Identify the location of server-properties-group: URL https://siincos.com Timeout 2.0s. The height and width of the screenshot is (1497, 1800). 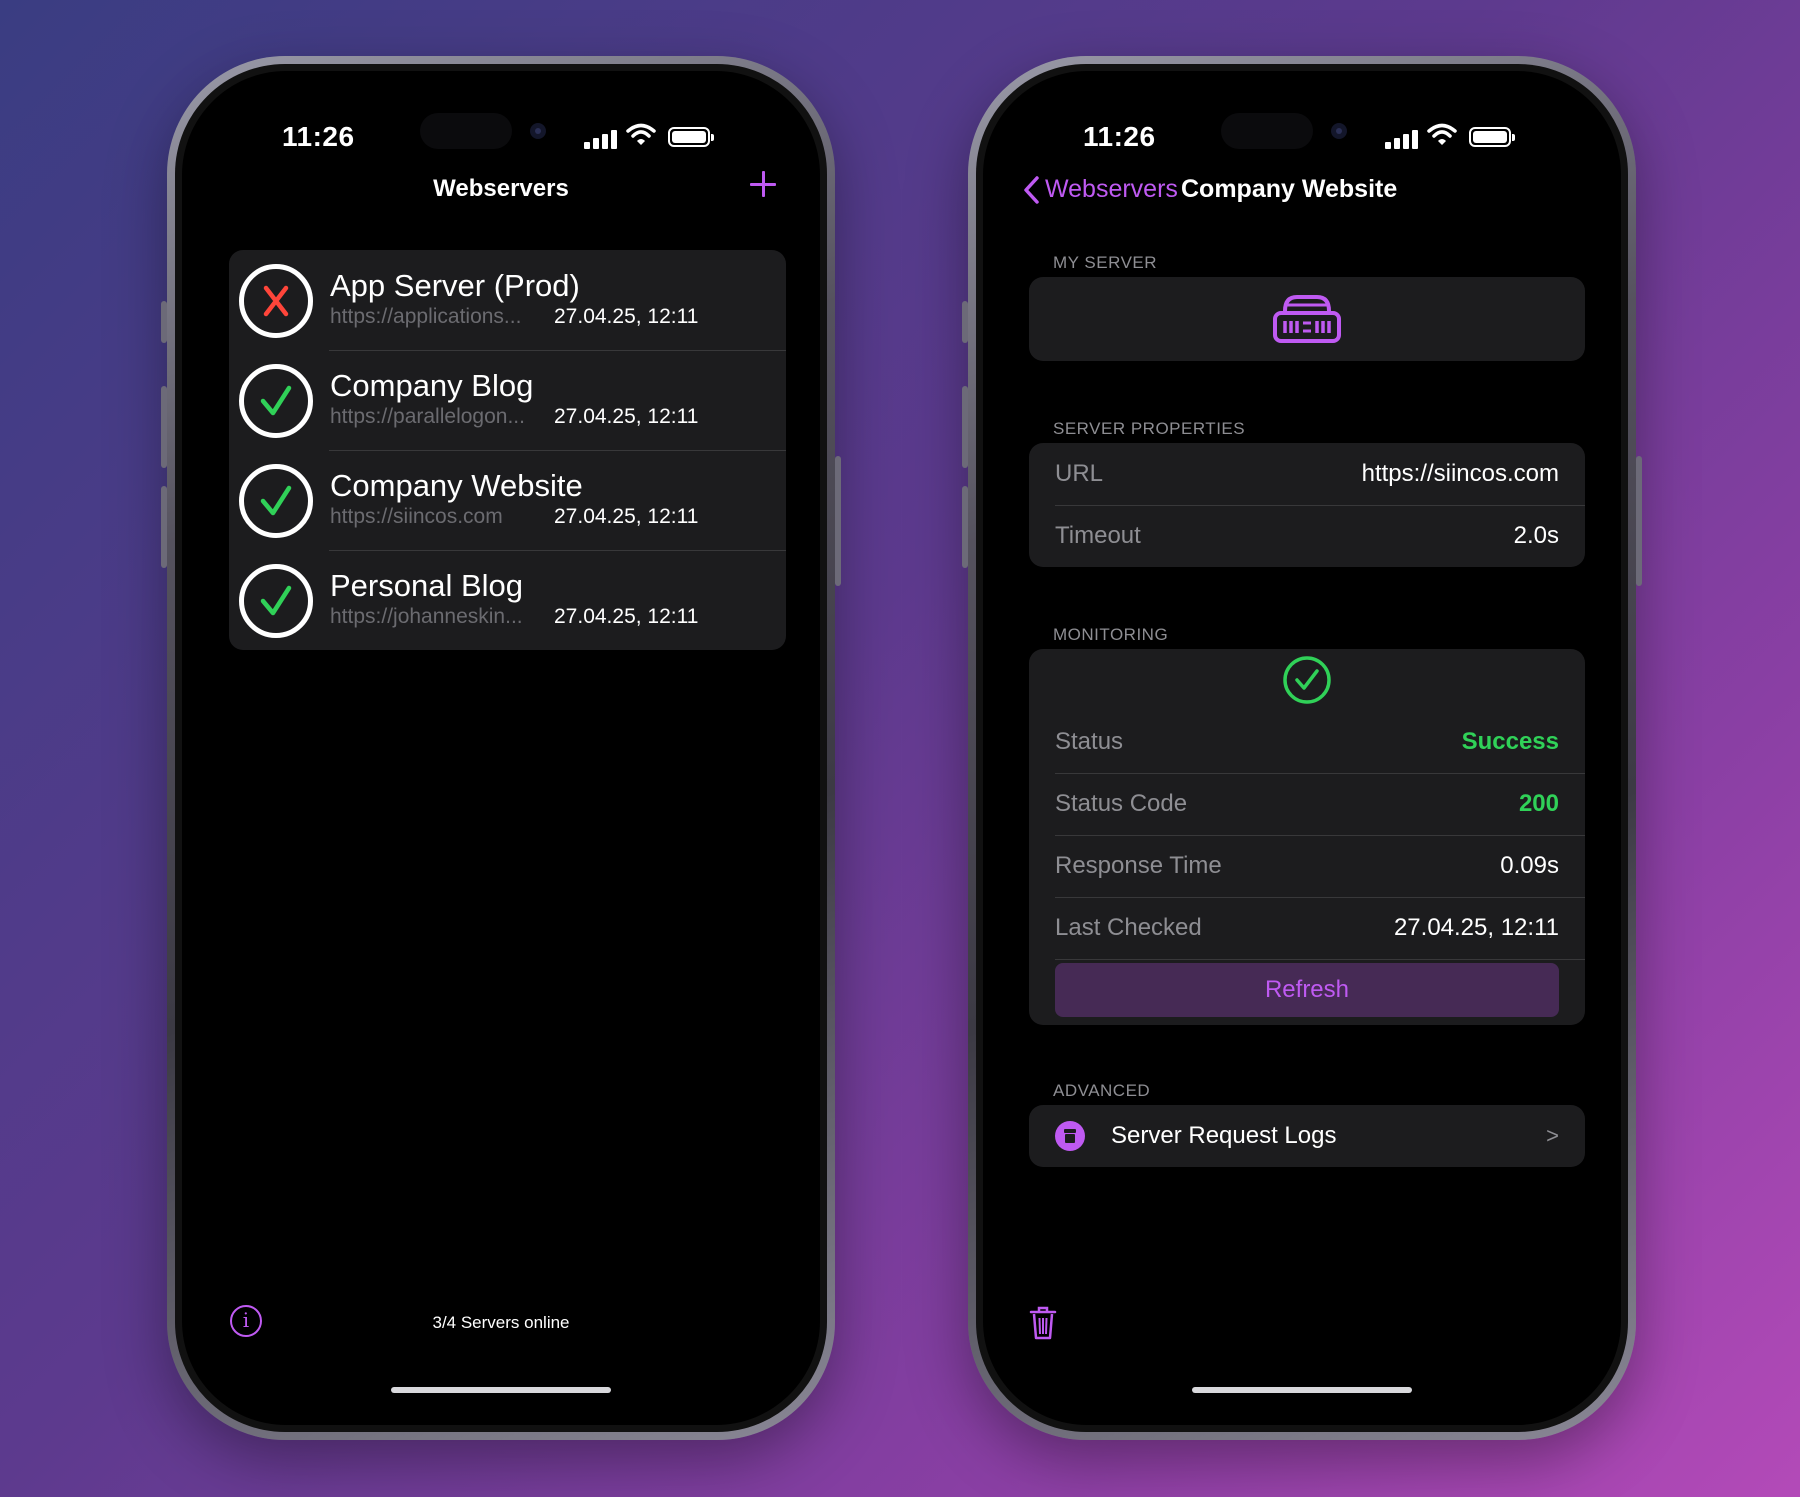
(1307, 505).